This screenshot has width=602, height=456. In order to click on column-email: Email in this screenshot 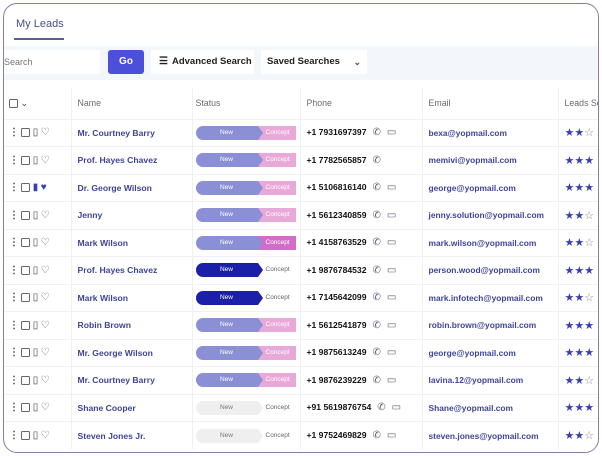, I will do `click(490, 103)`.